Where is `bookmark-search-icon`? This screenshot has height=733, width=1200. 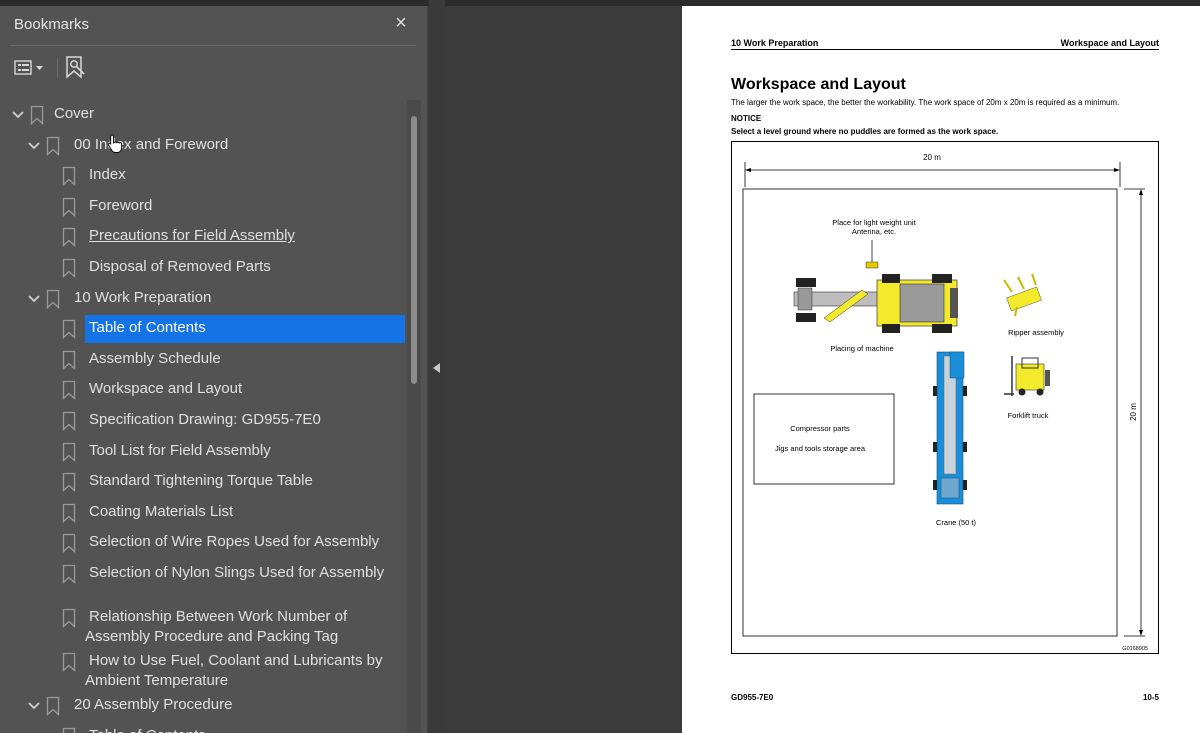 bookmark-search-icon is located at coordinates (75, 67).